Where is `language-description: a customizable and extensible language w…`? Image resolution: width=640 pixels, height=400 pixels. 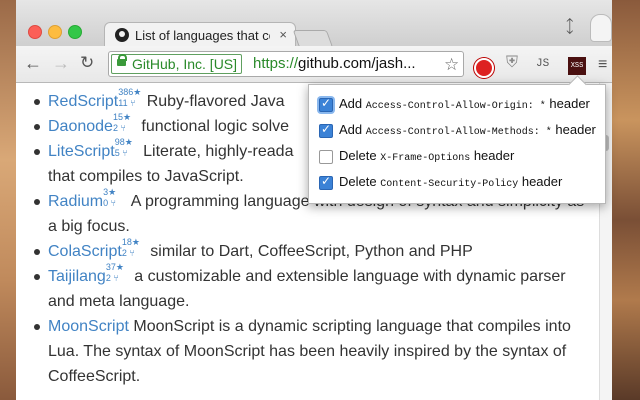 language-description: a customizable and extensible language w… is located at coordinates (347, 276).